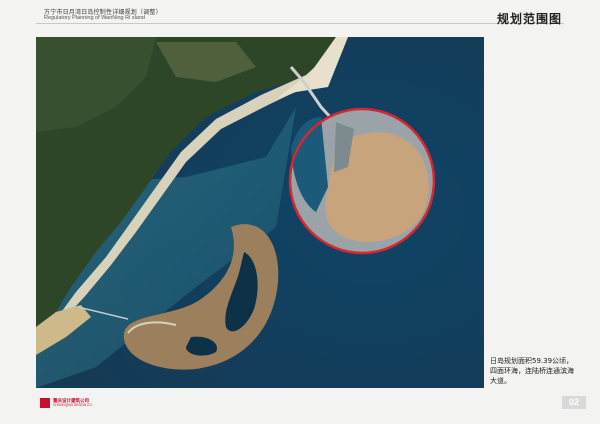 This screenshot has height=424, width=600. I want to click on logo-text-en: CHONGQING DESIGN CO., so click(73, 405).